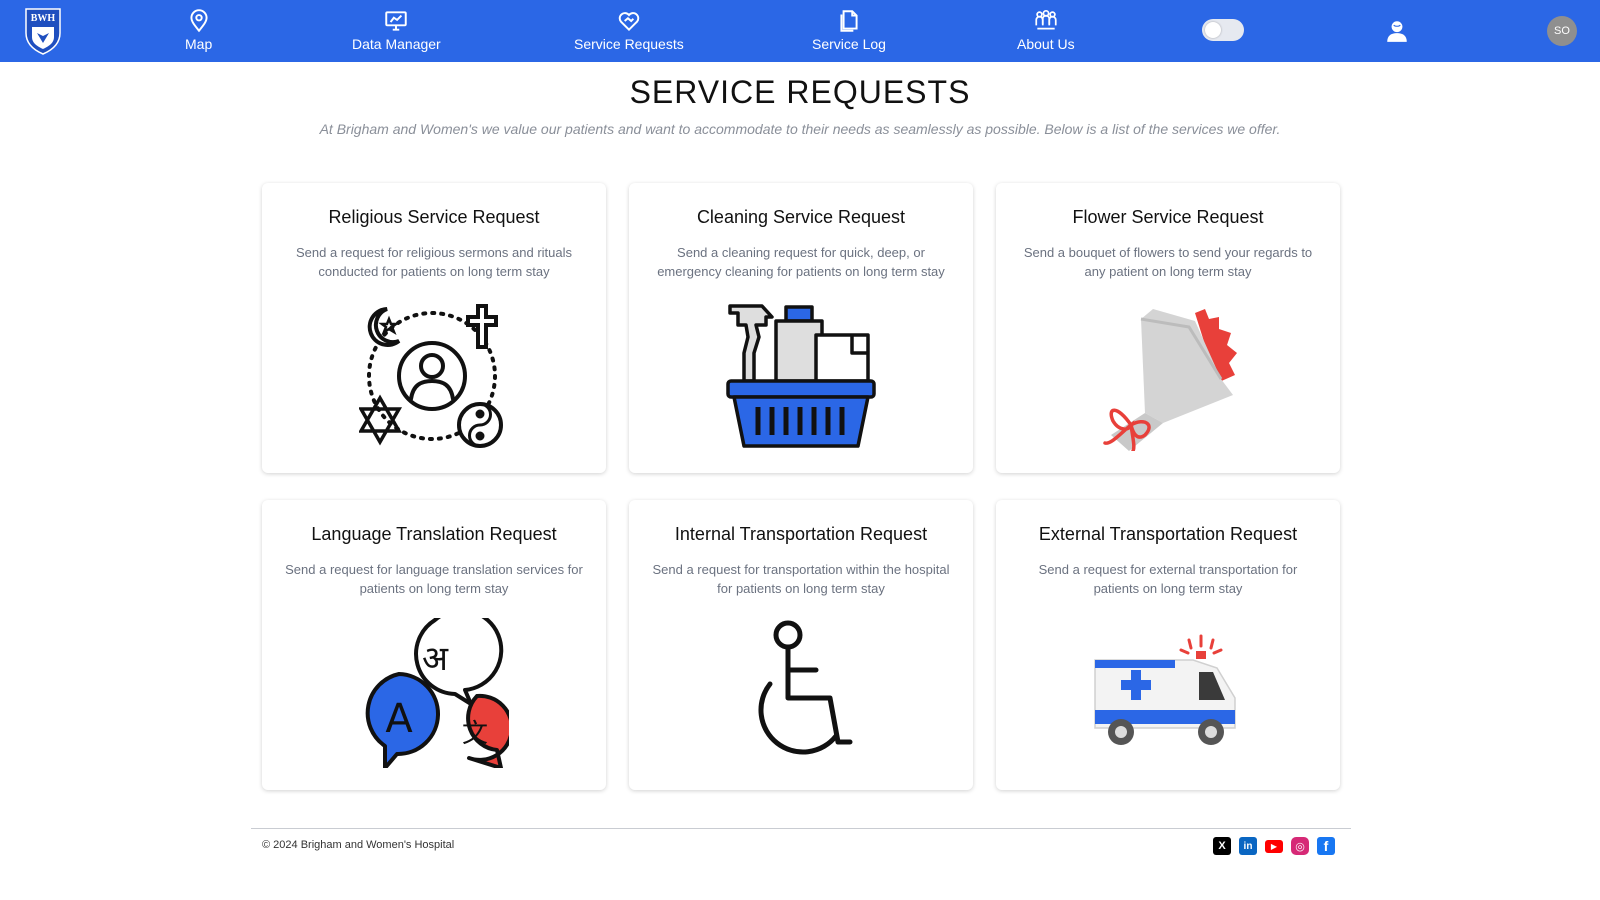  Describe the element at coordinates (435, 659) in the screenshot. I see `svg-text: अ` at that location.